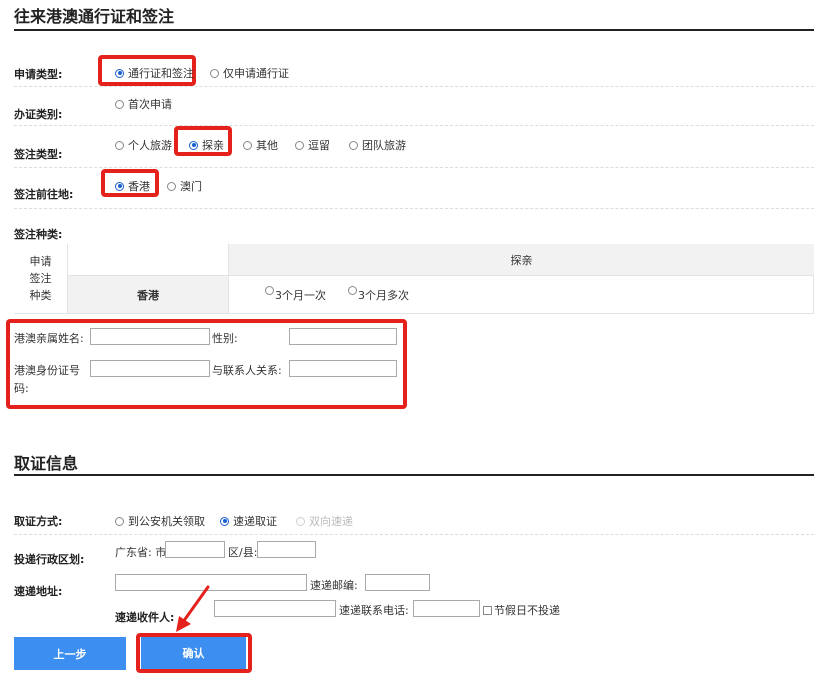  What do you see at coordinates (275, 608) in the screenshot?
I see `recipient-input` at bounding box center [275, 608].